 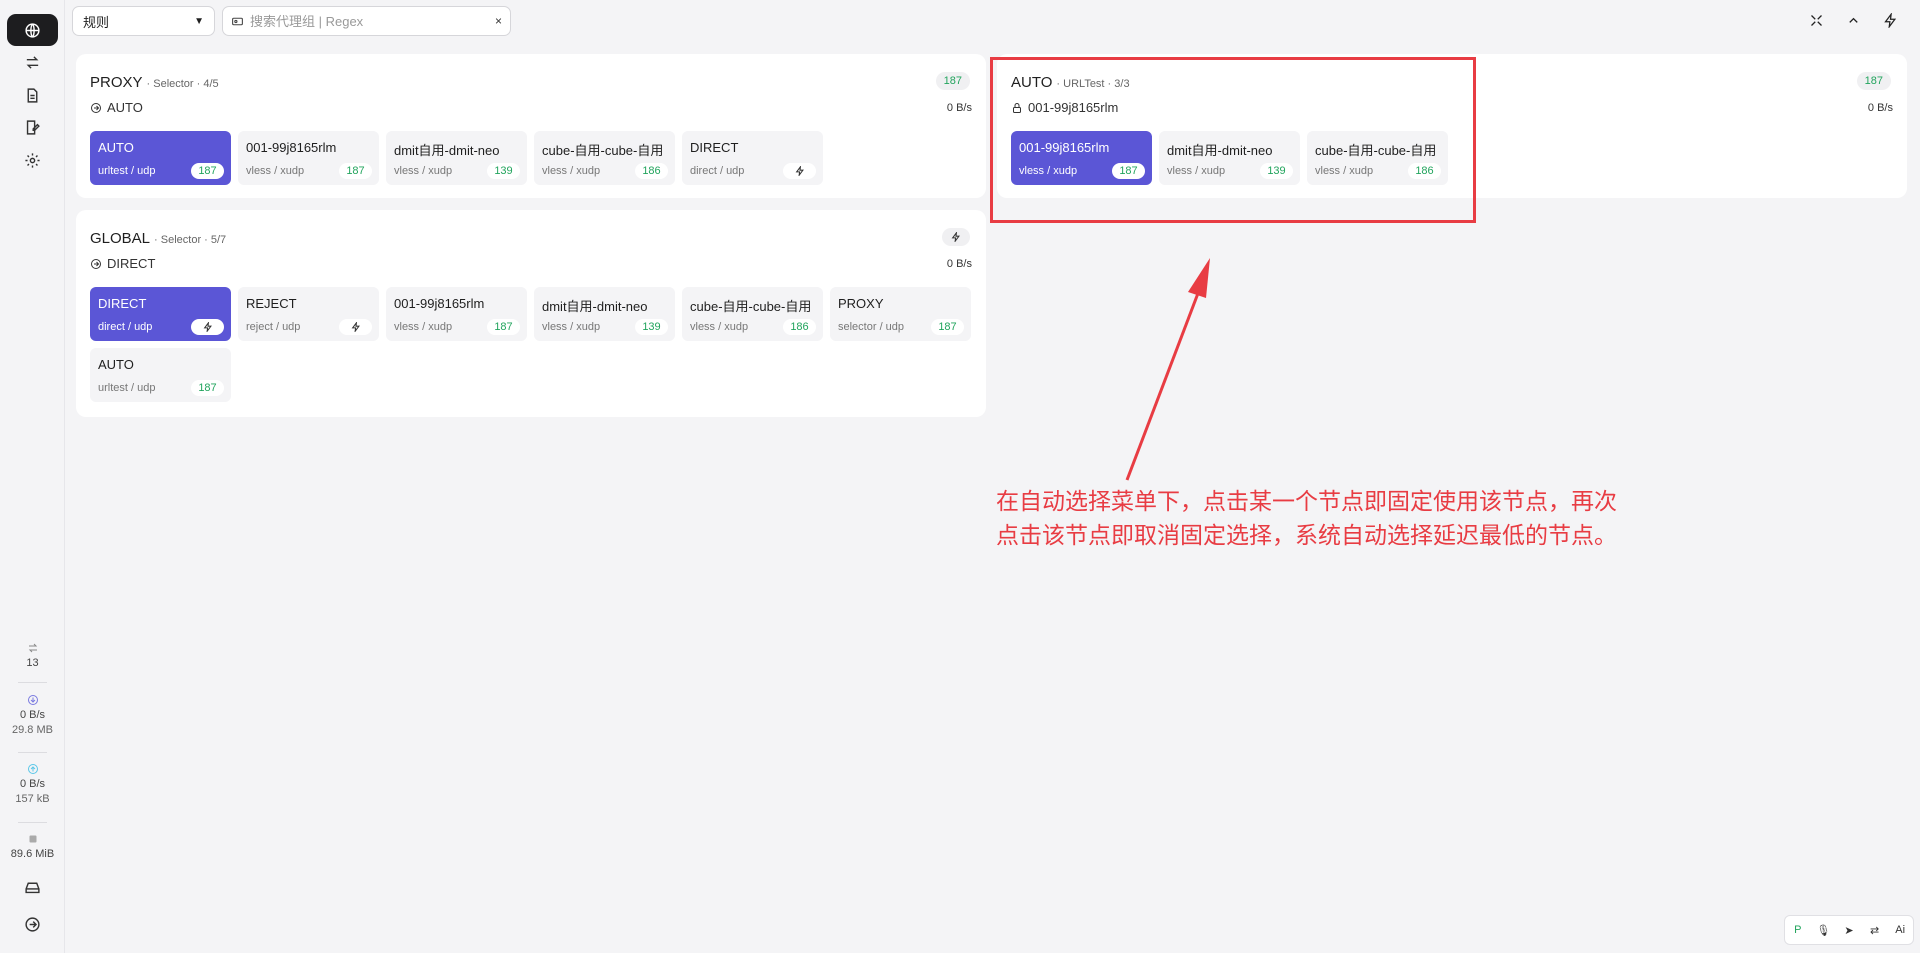 What do you see at coordinates (1306, 501) in the screenshot?
I see `annotation-line: 在自动选择菜单下，点击某一个节点即固定使用该节点，再次` at bounding box center [1306, 501].